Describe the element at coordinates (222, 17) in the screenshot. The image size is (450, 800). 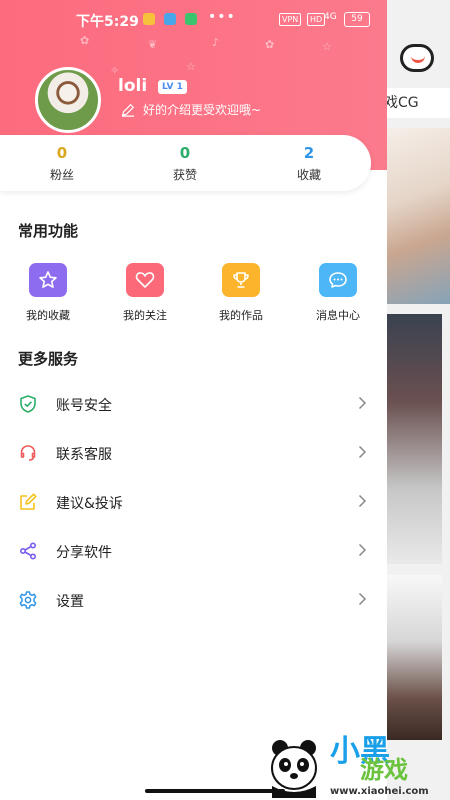
I see `more-notifications-icon: •••` at that location.